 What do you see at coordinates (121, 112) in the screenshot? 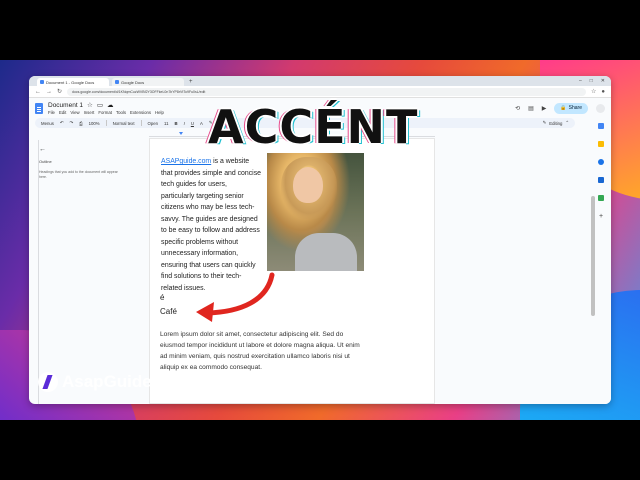
I see `menu-tools: Tools` at bounding box center [121, 112].